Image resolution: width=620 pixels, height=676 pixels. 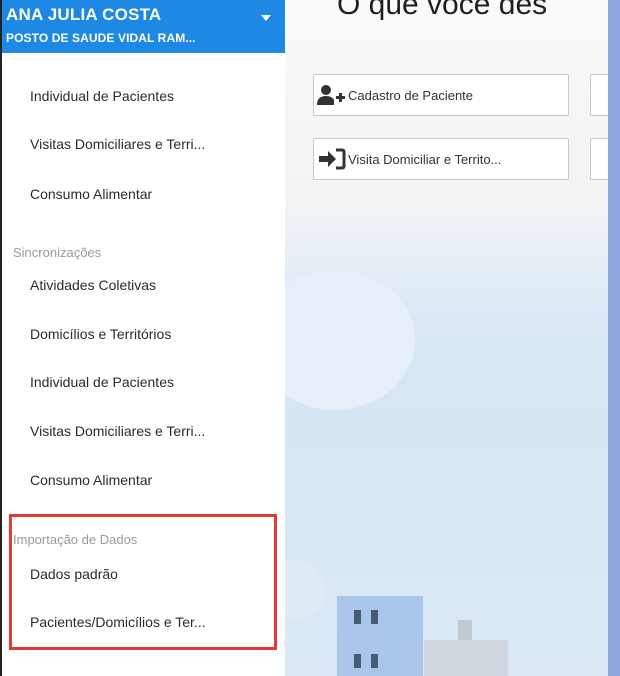 I want to click on cadastro-paciente-button: Cadastro de Paciente, so click(x=441, y=95).